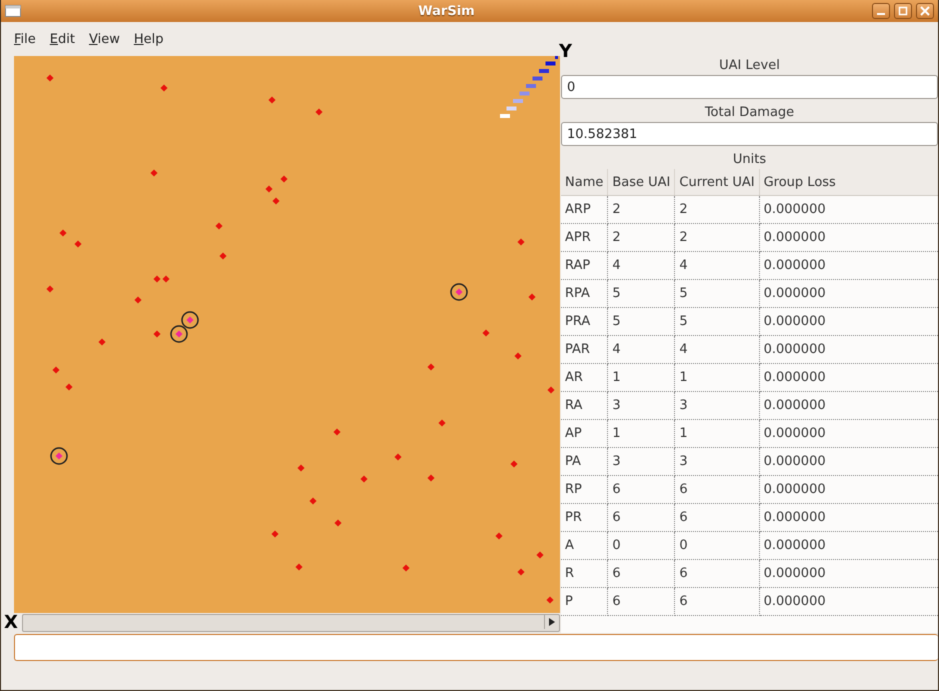 The image size is (939, 691). I want to click on table-cell: RA, so click(584, 406).